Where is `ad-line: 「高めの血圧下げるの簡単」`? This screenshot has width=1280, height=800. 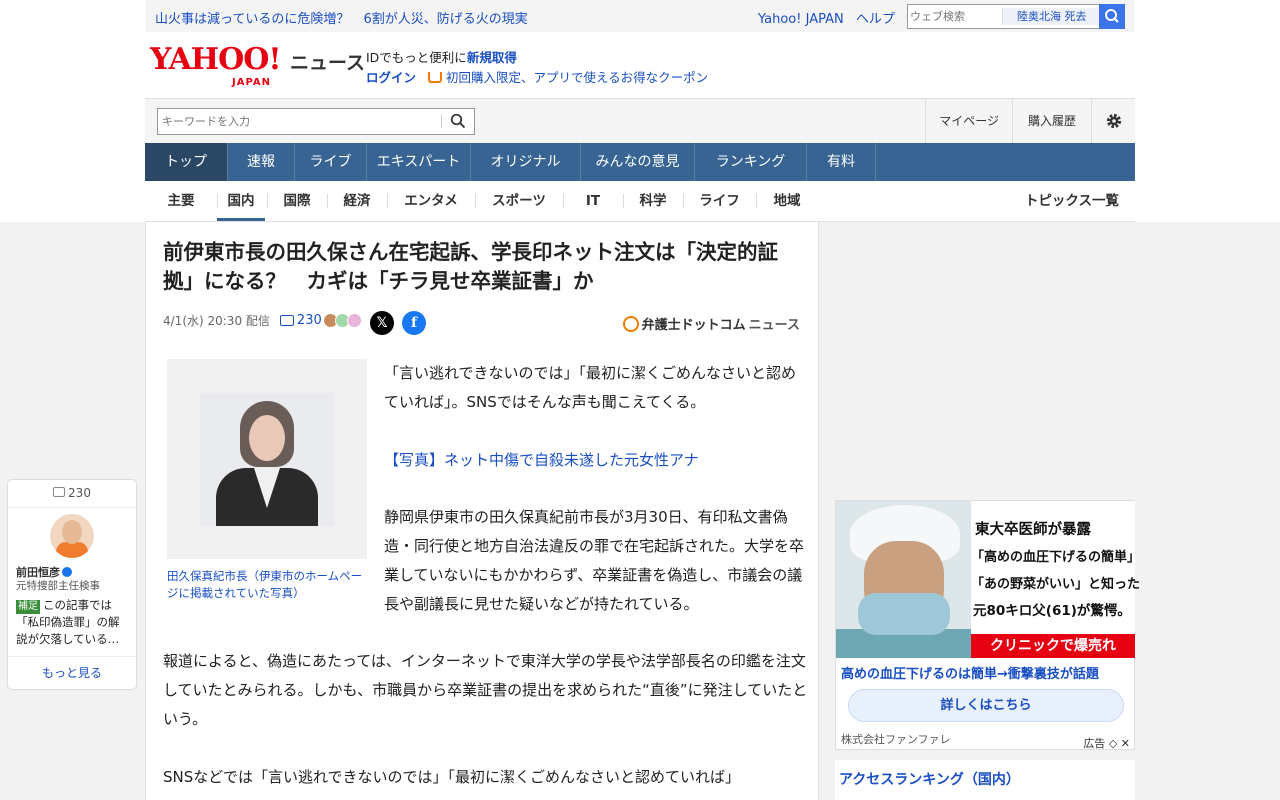 ad-line: 「高めの血圧下げるの簡単」 is located at coordinates (1056, 557).